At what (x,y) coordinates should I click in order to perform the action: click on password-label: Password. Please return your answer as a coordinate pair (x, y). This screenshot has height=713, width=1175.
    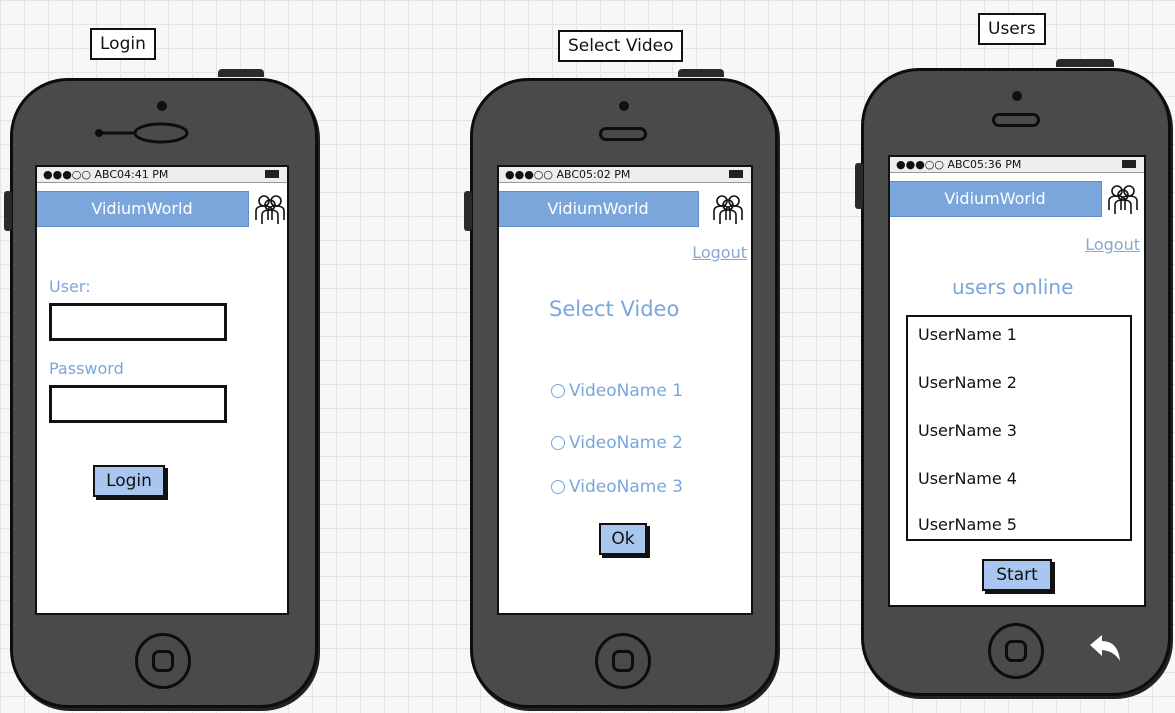
    Looking at the image, I should click on (86, 368).